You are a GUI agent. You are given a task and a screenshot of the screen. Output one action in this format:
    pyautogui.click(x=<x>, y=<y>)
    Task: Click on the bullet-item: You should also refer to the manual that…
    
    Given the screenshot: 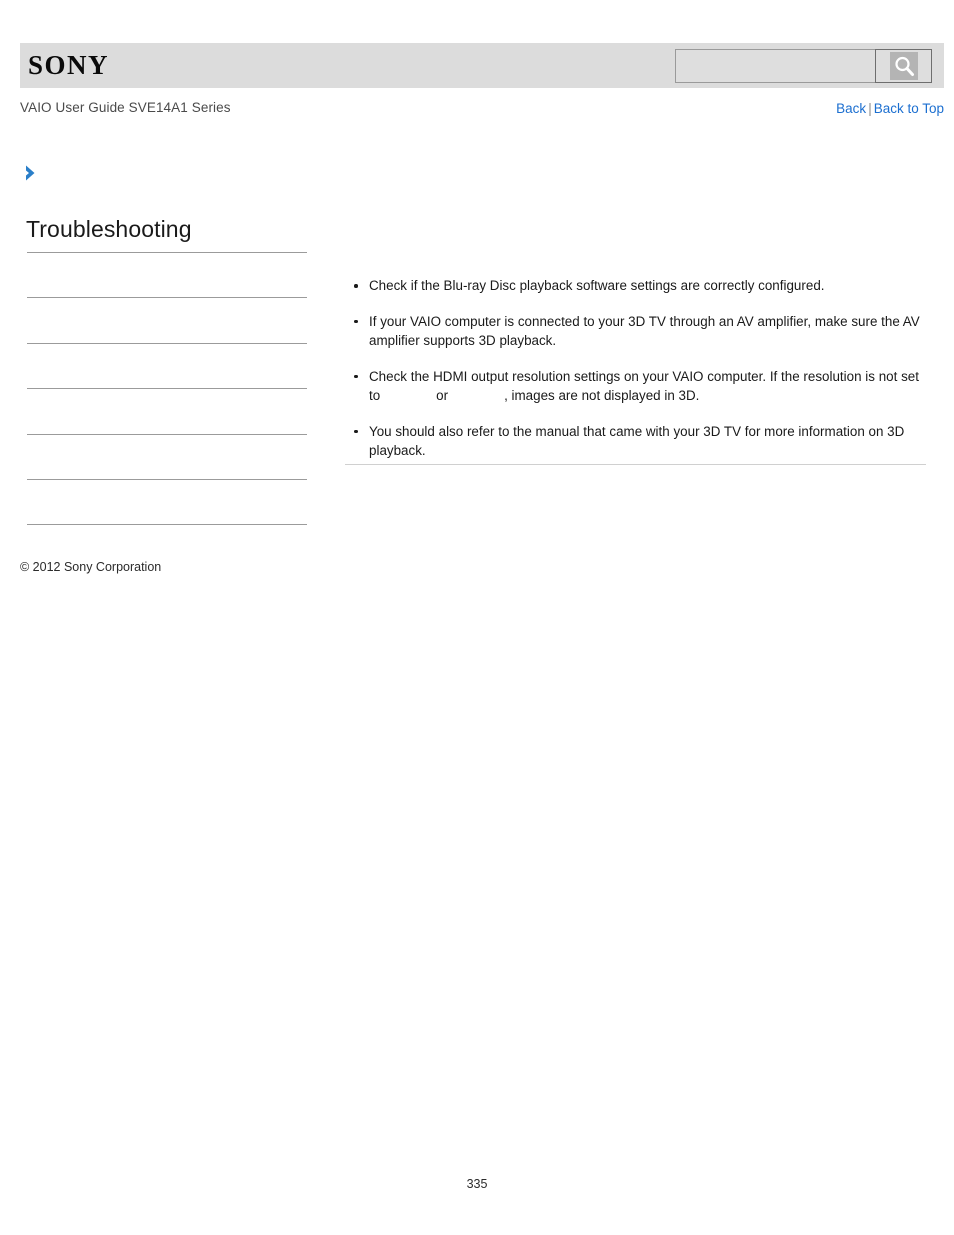 What is the action you would take?
    pyautogui.click(x=636, y=441)
    